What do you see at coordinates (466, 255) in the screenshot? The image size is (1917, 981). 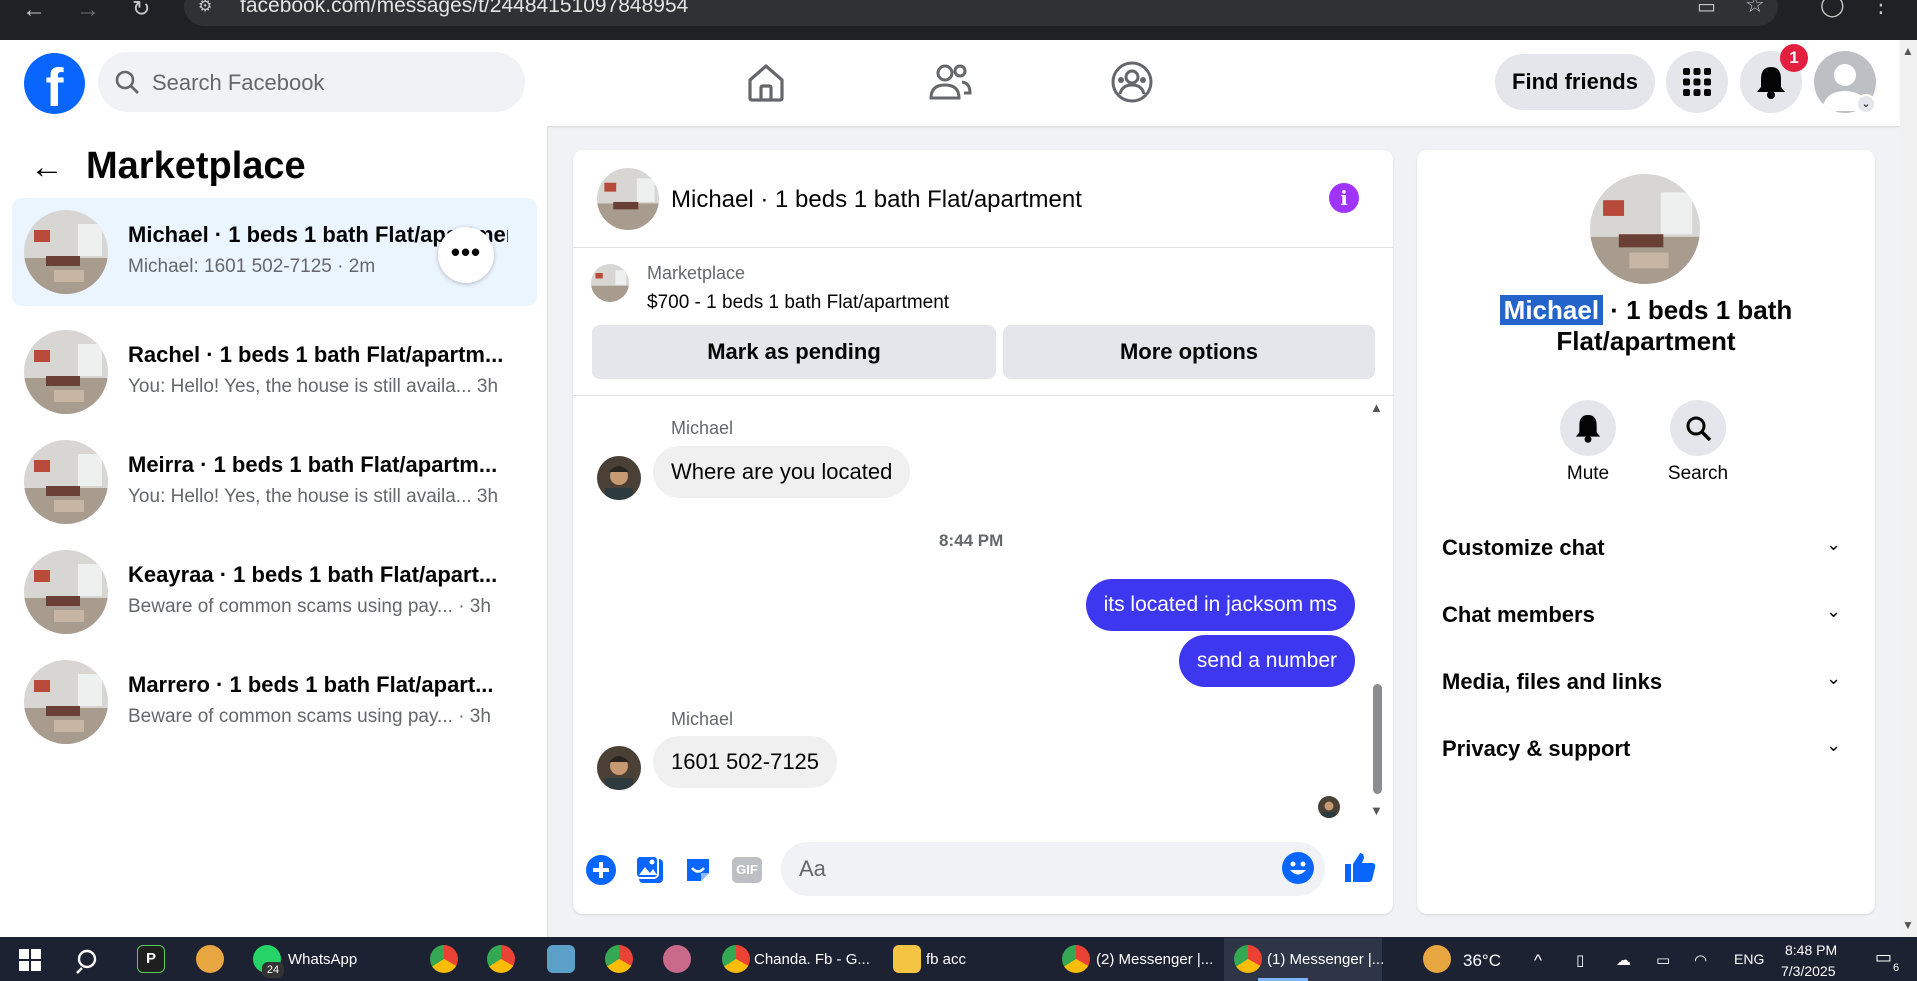 I see `conversation-options-button: •••` at bounding box center [466, 255].